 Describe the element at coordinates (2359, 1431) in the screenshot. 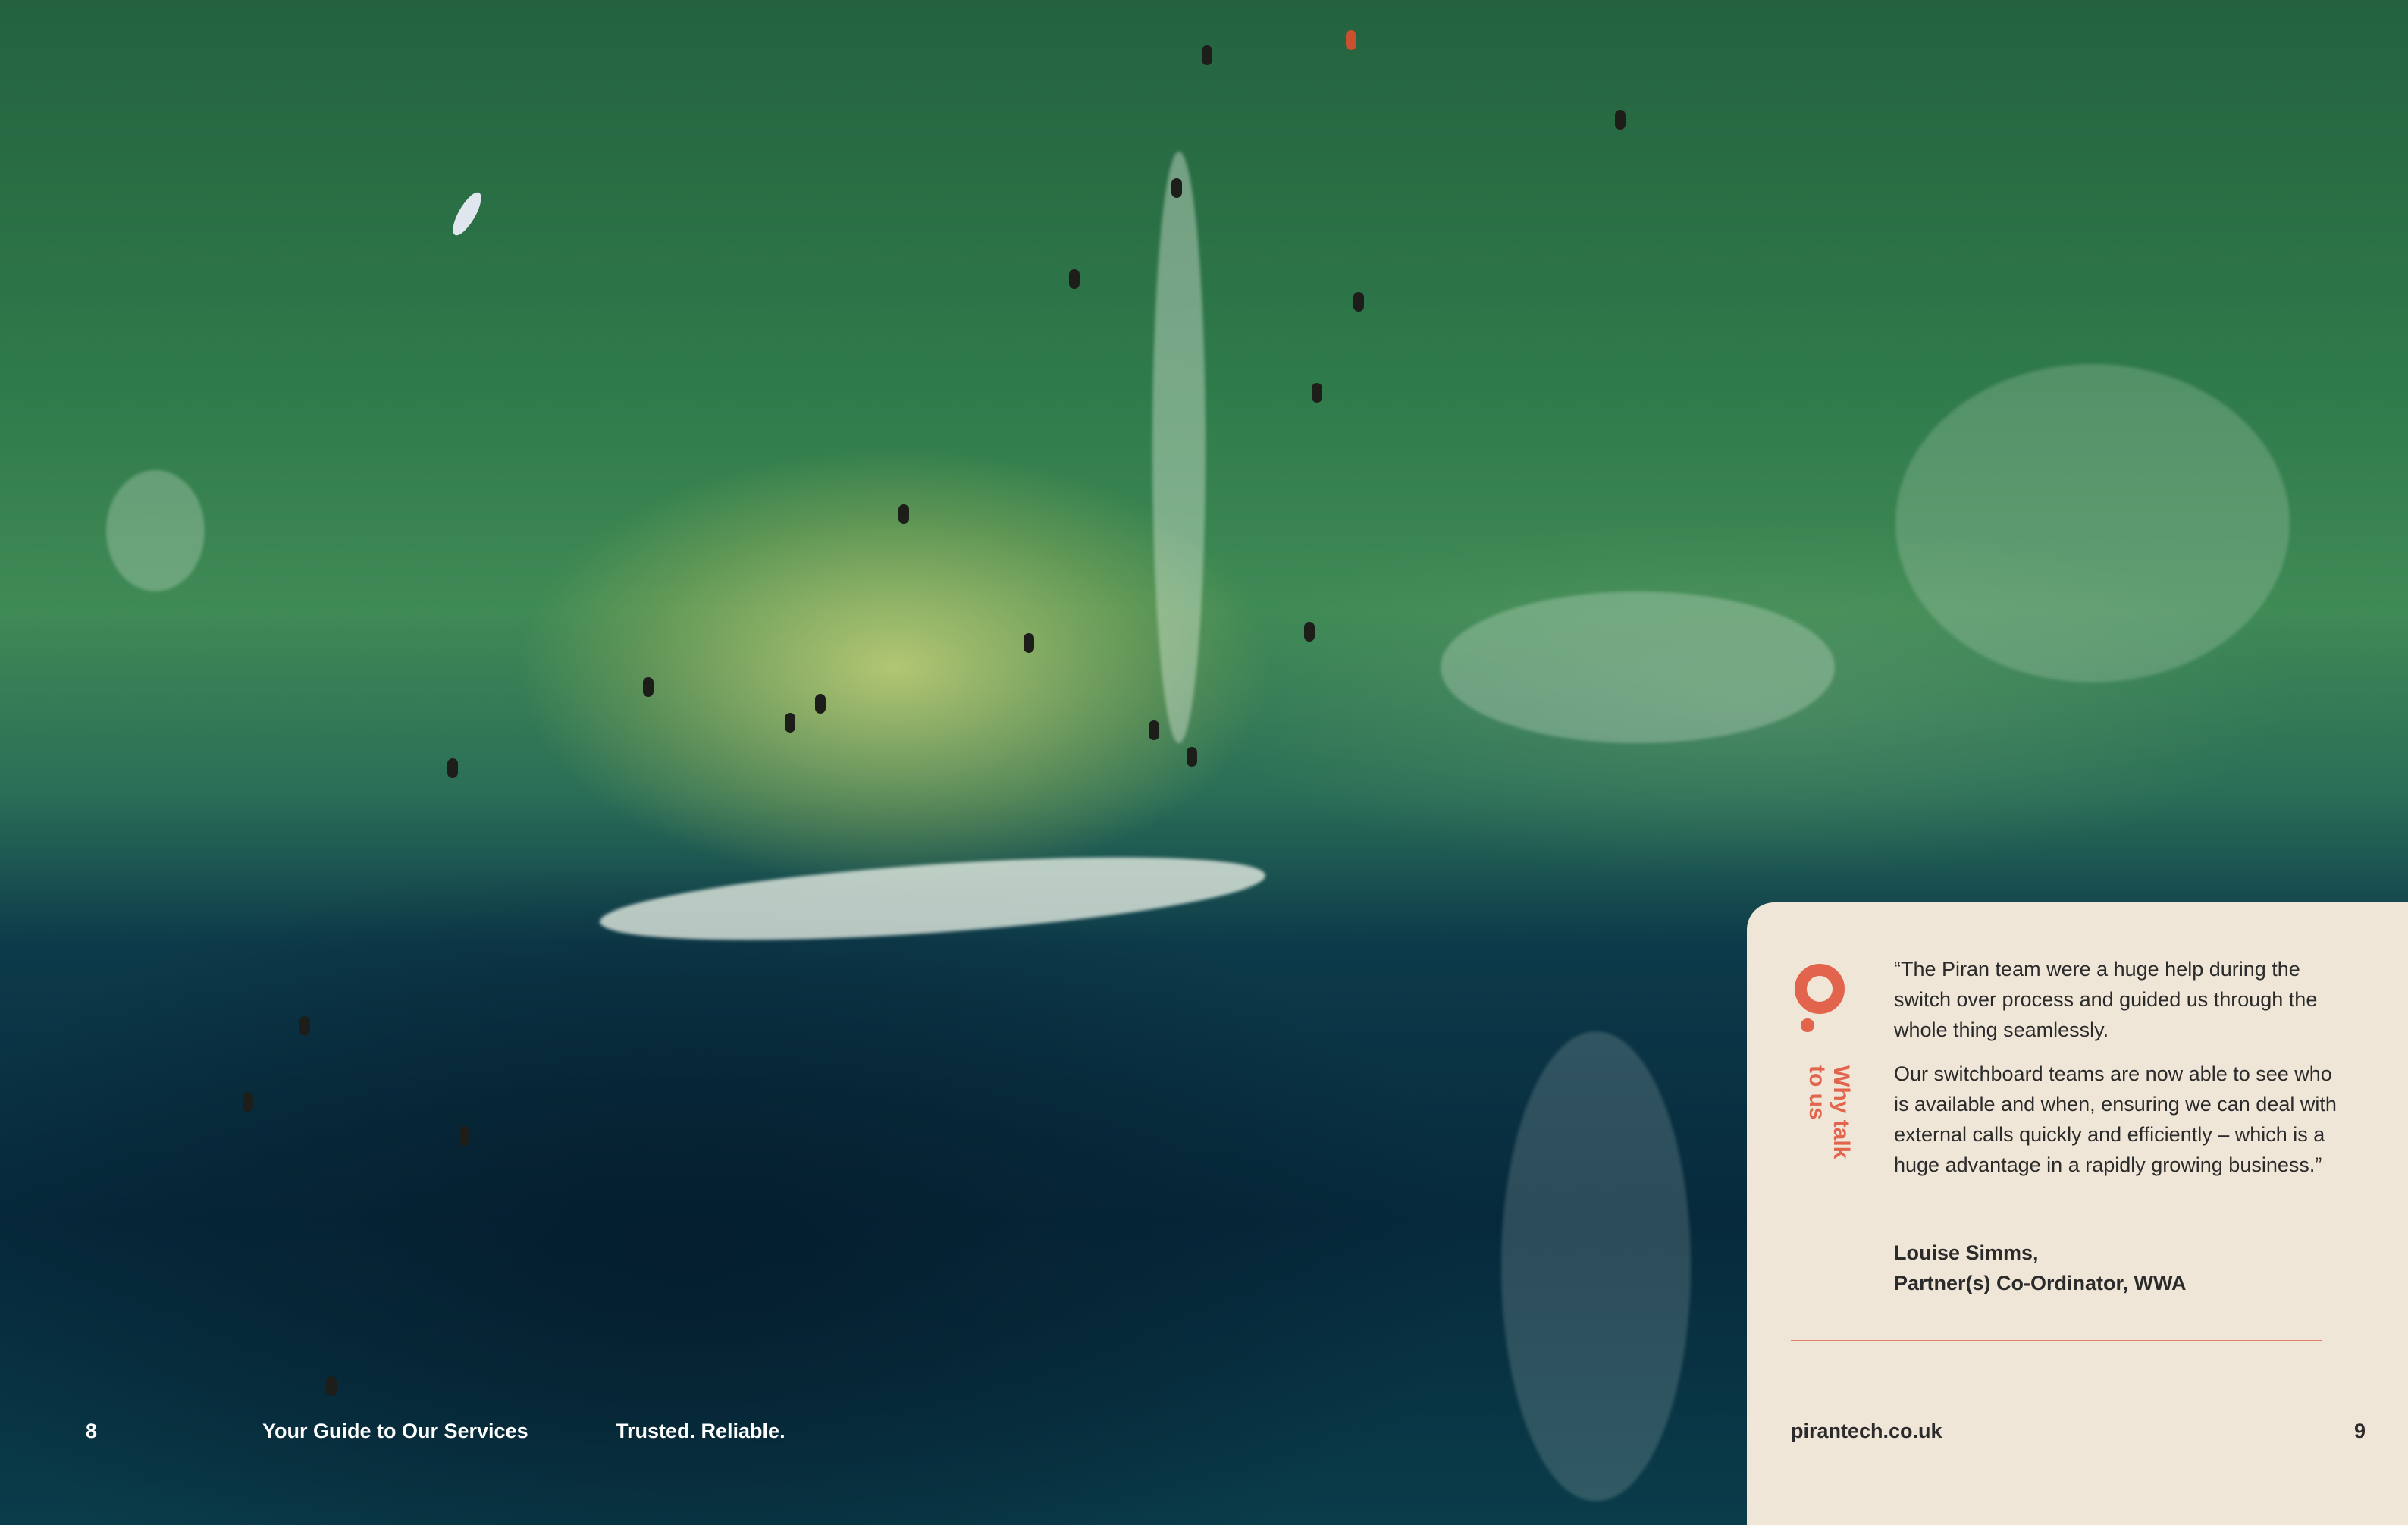

I see `page-number-right: 9` at that location.